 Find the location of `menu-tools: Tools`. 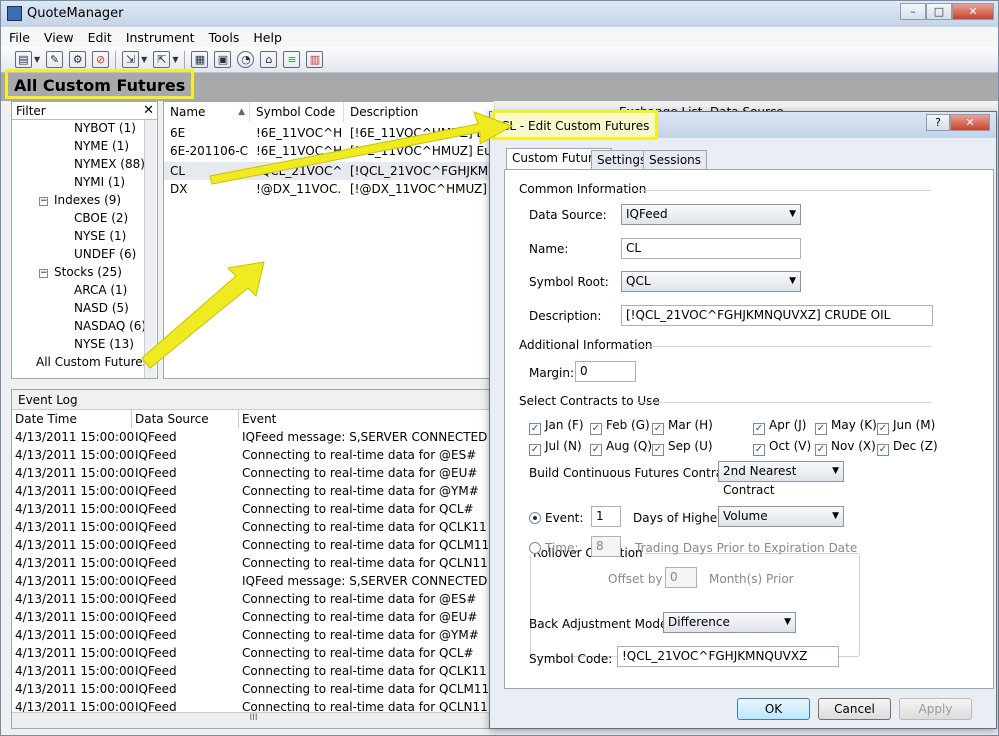

menu-tools: Tools is located at coordinates (224, 37).